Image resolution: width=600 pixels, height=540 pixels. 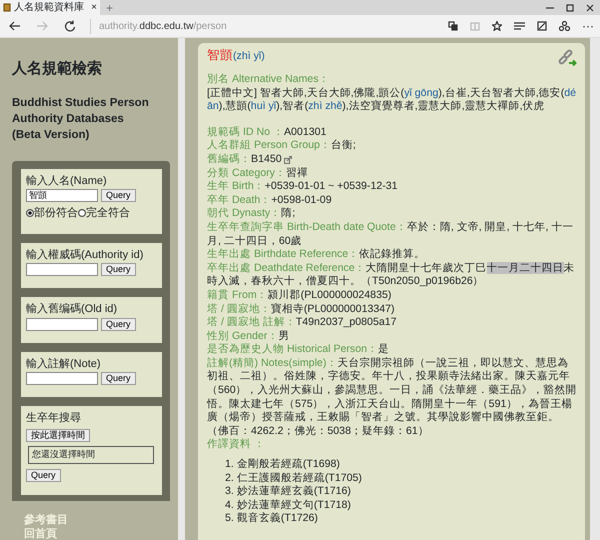 I want to click on search-label: 輸入註解(Note), so click(x=64, y=364).